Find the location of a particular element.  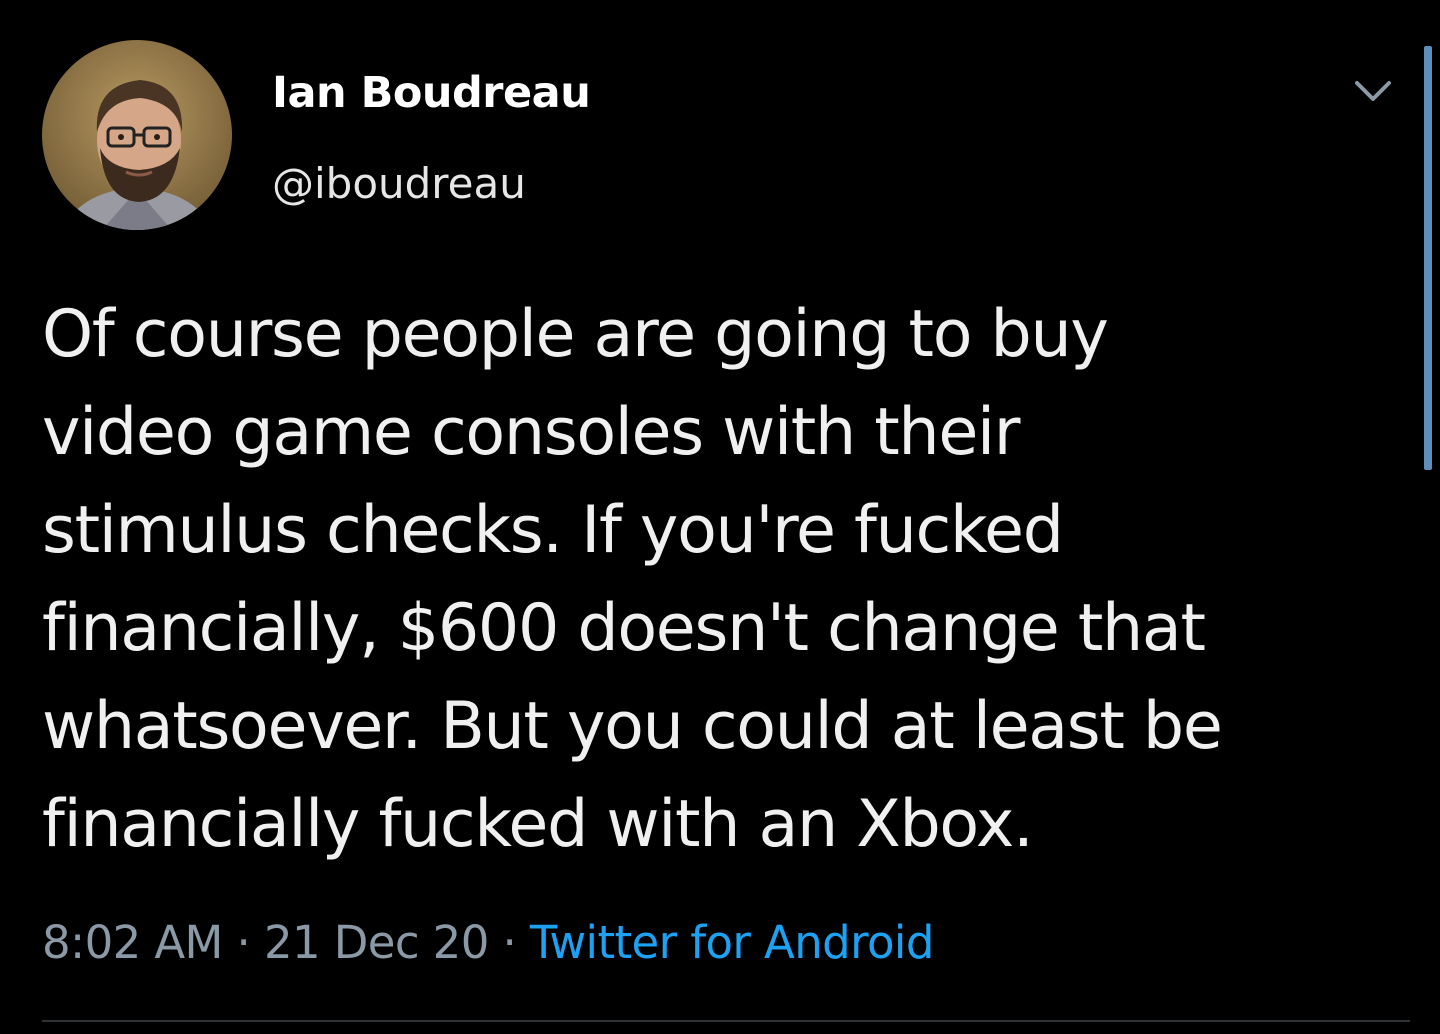

tweet-date: 21 Dec 20 is located at coordinates (376, 942).